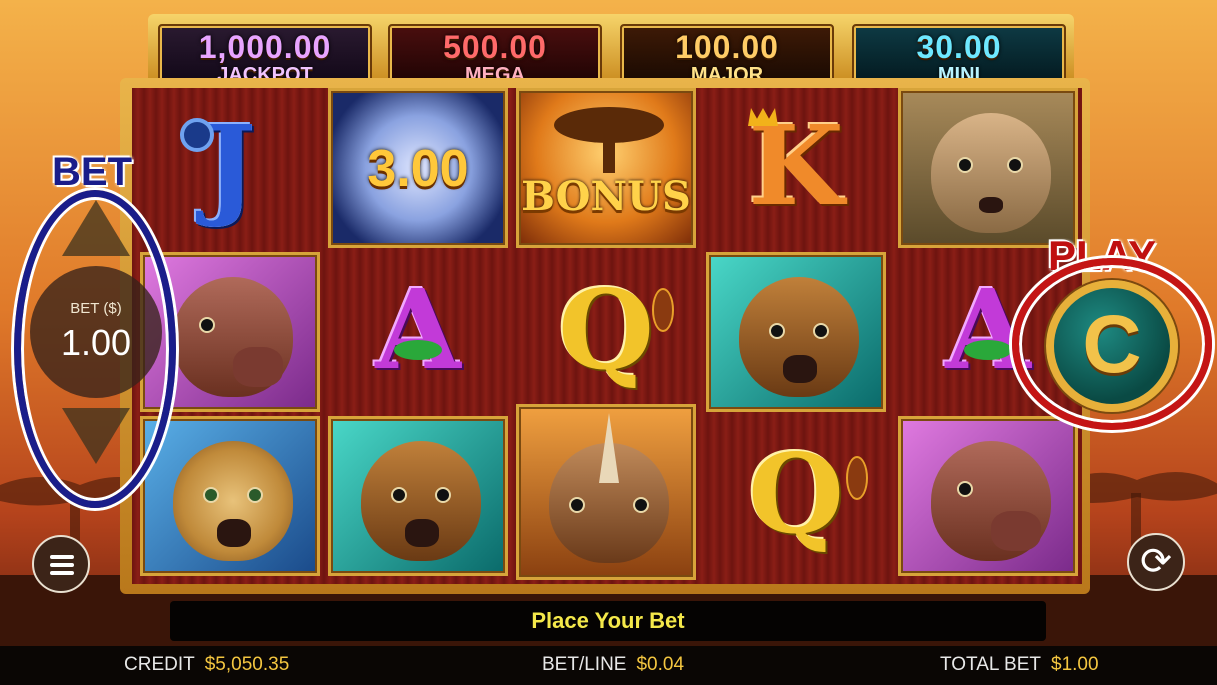 This screenshot has height=685, width=1217. What do you see at coordinates (660, 664) in the screenshot?
I see `betline-value: $0.04` at bounding box center [660, 664].